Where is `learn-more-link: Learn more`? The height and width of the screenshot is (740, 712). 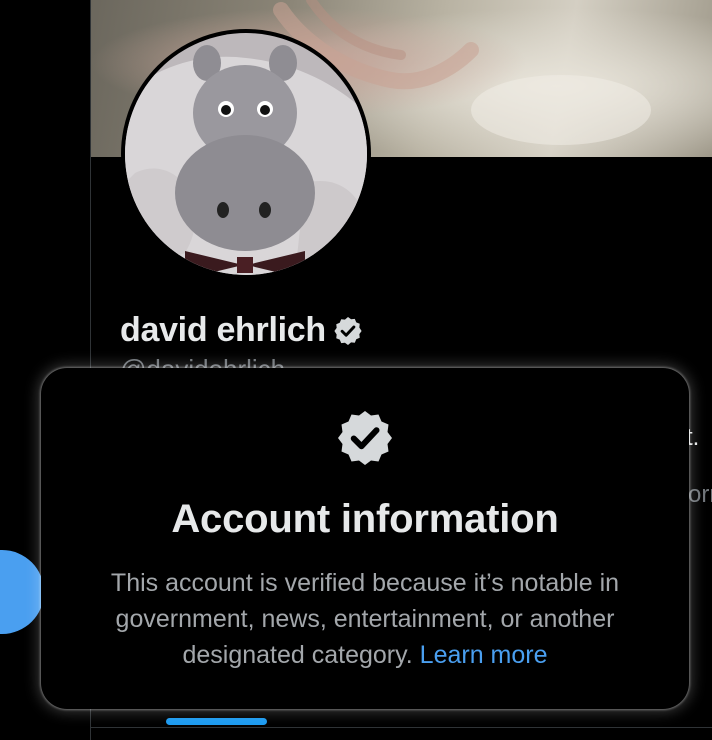 learn-more-link: Learn more is located at coordinates (484, 655).